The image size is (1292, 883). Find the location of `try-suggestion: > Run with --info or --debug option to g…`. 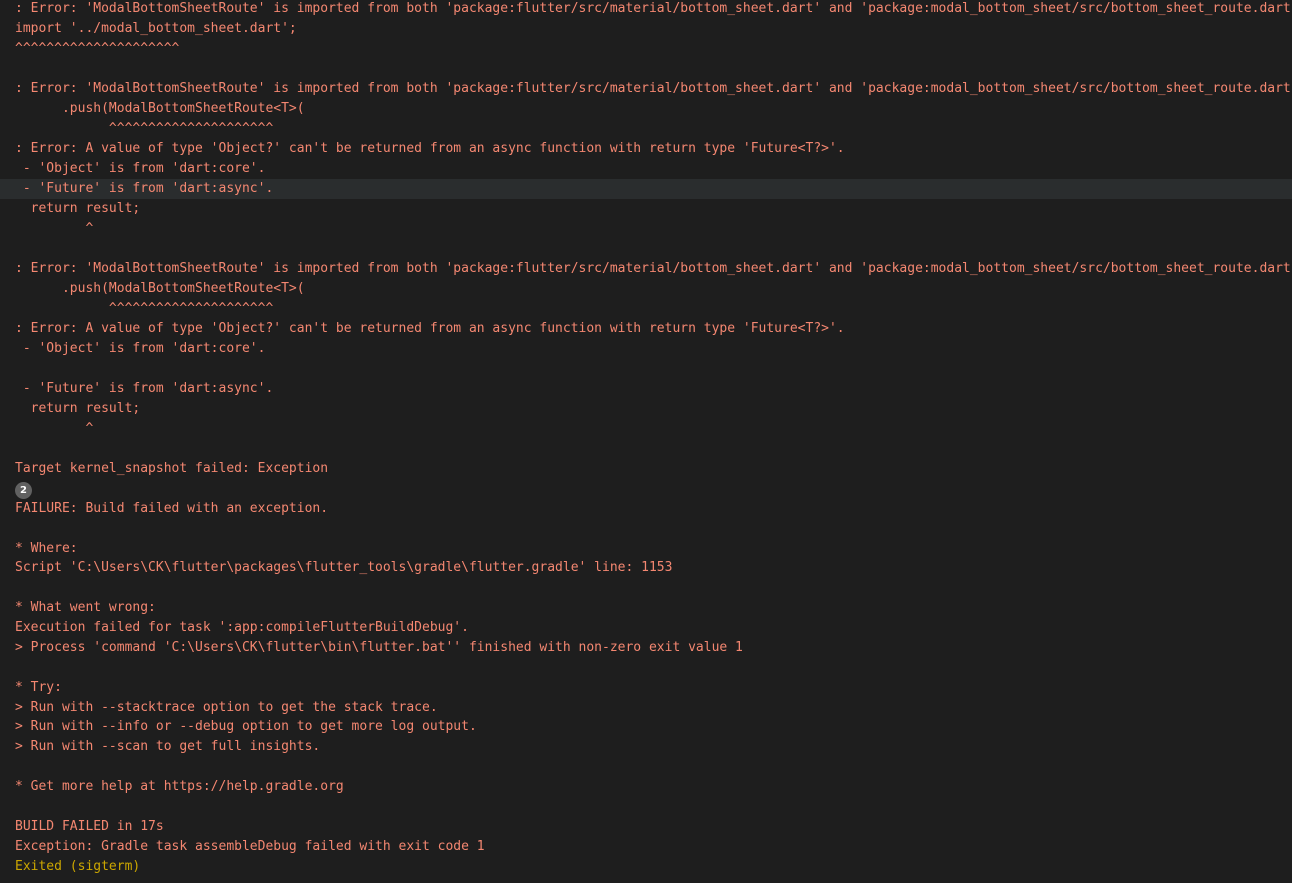

try-suggestion: > Run with --info or --debug option to g… is located at coordinates (246, 726).